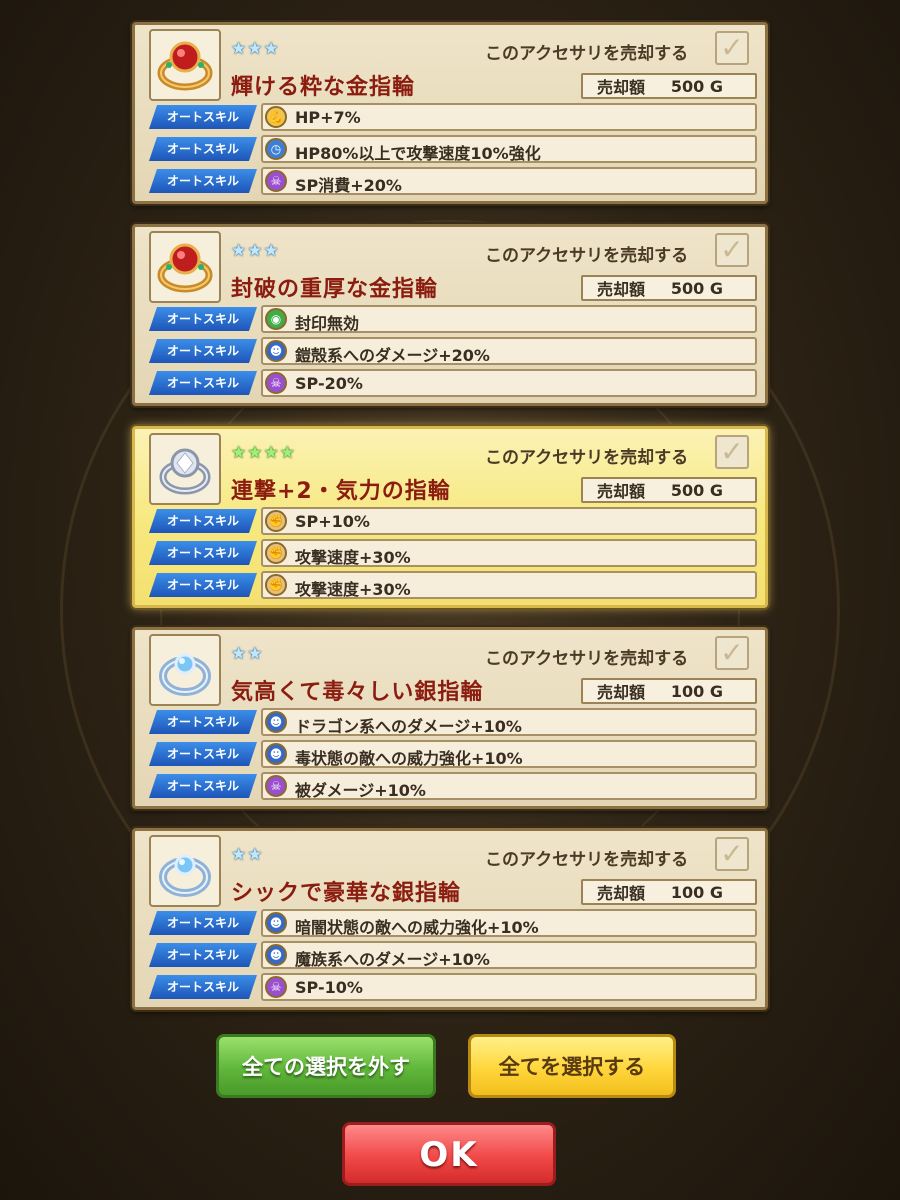 The height and width of the screenshot is (1200, 900). Describe the element at coordinates (328, 117) in the screenshot. I see `skill-text: HP+7%` at that location.